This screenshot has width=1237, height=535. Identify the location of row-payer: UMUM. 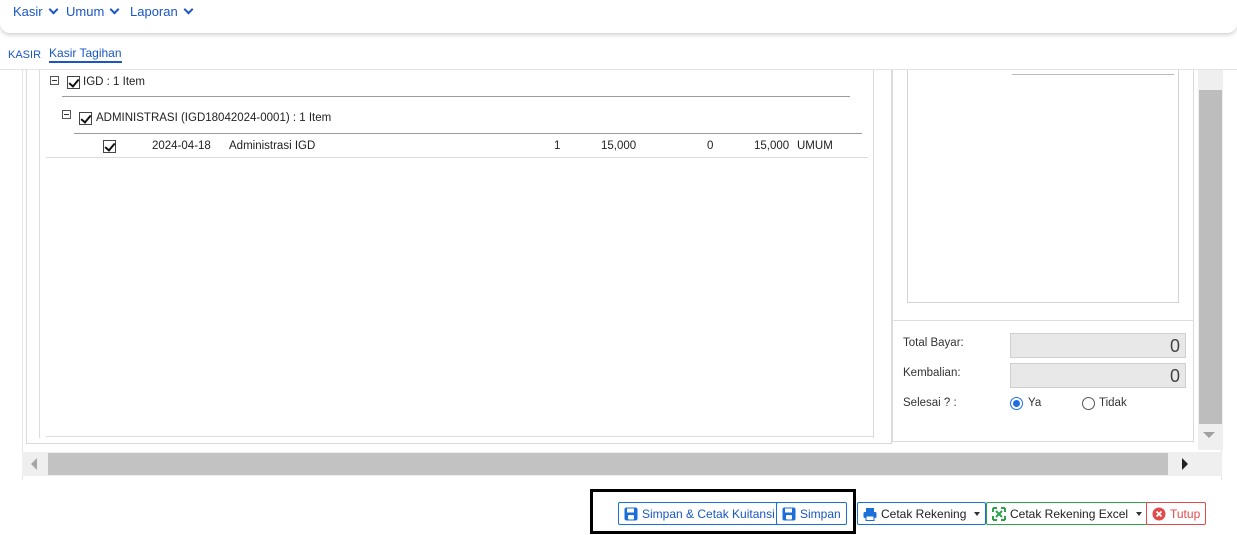
(815, 146).